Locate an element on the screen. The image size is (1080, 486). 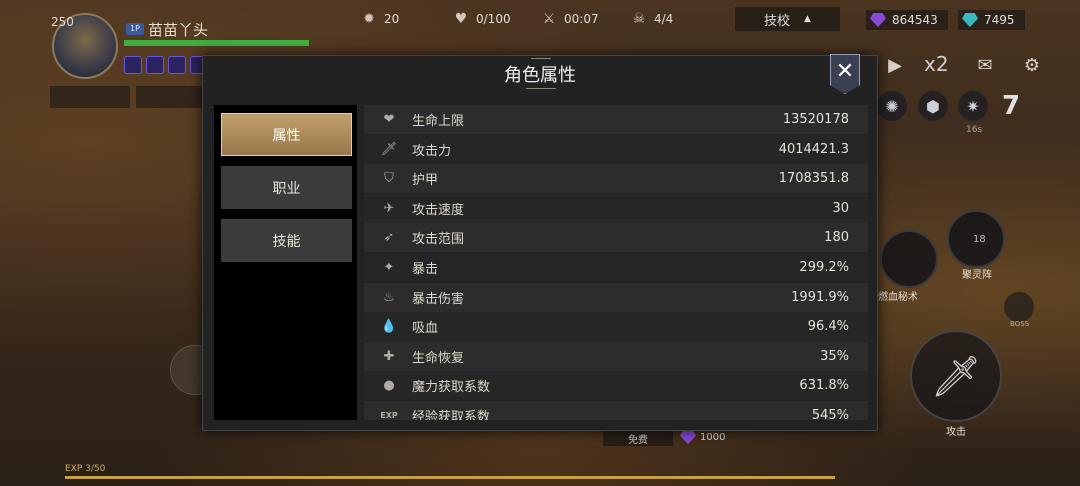
gather-skill-button: 18 is located at coordinates (976, 239).